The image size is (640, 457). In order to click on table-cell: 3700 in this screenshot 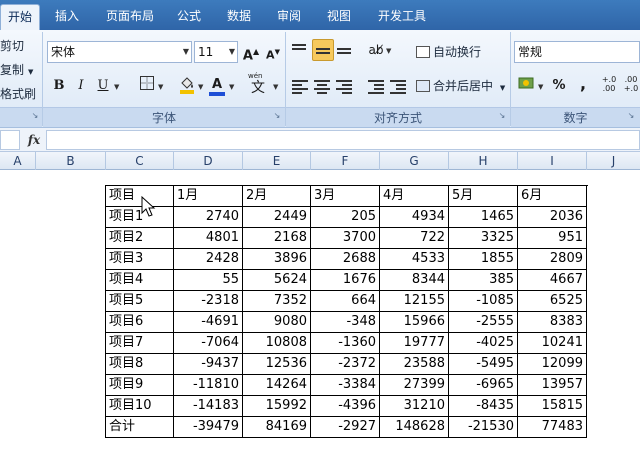, I will do `click(345, 238)`.